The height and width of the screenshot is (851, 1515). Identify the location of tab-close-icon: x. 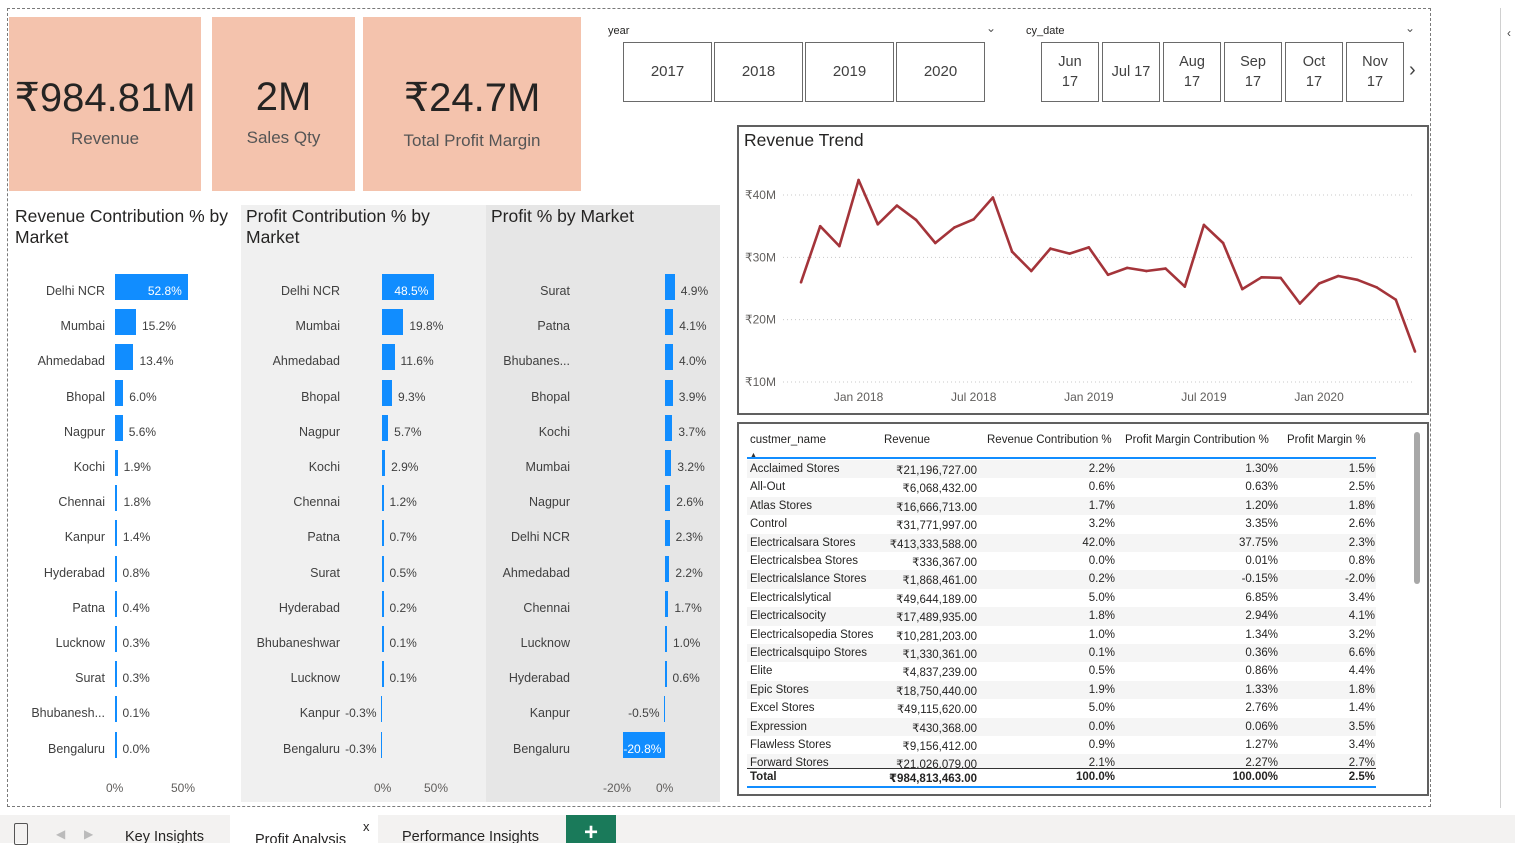
(366, 826).